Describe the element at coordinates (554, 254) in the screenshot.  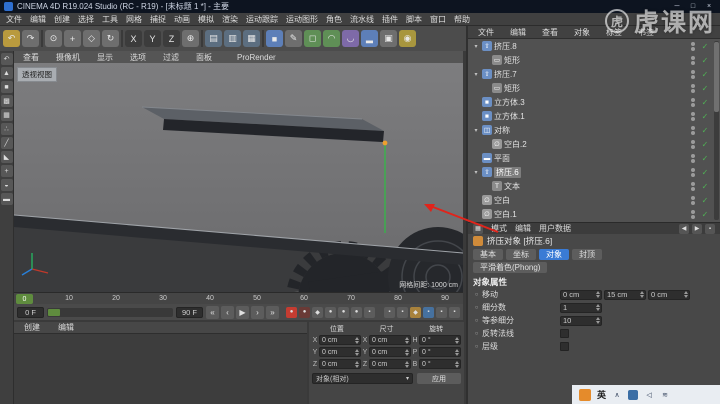
I see `attribute-tab: 对象` at that location.